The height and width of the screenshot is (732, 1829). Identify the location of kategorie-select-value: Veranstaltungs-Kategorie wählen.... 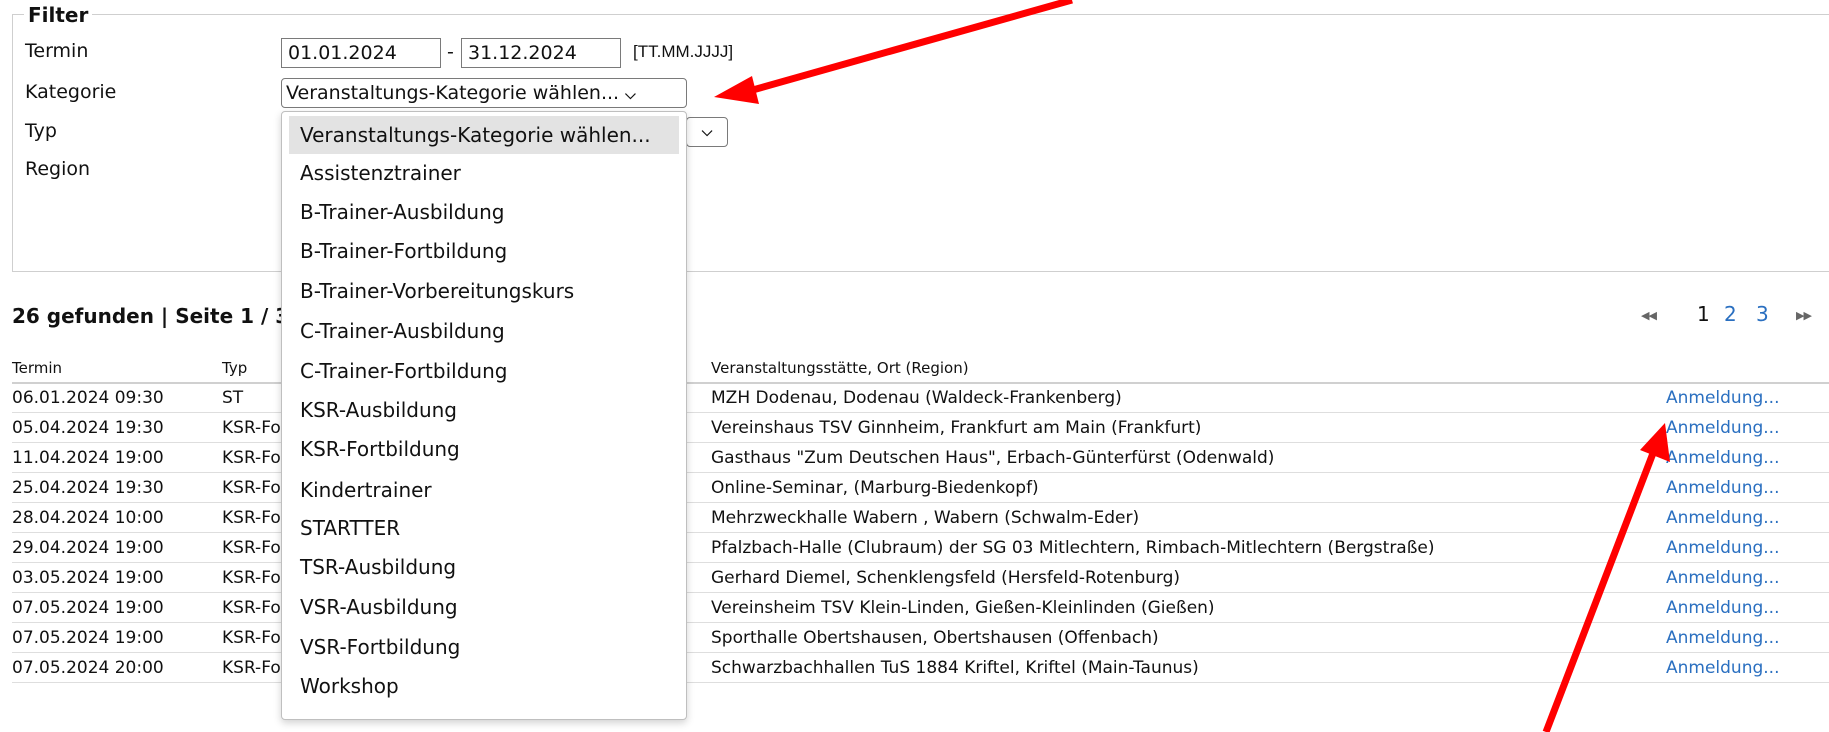
(453, 93).